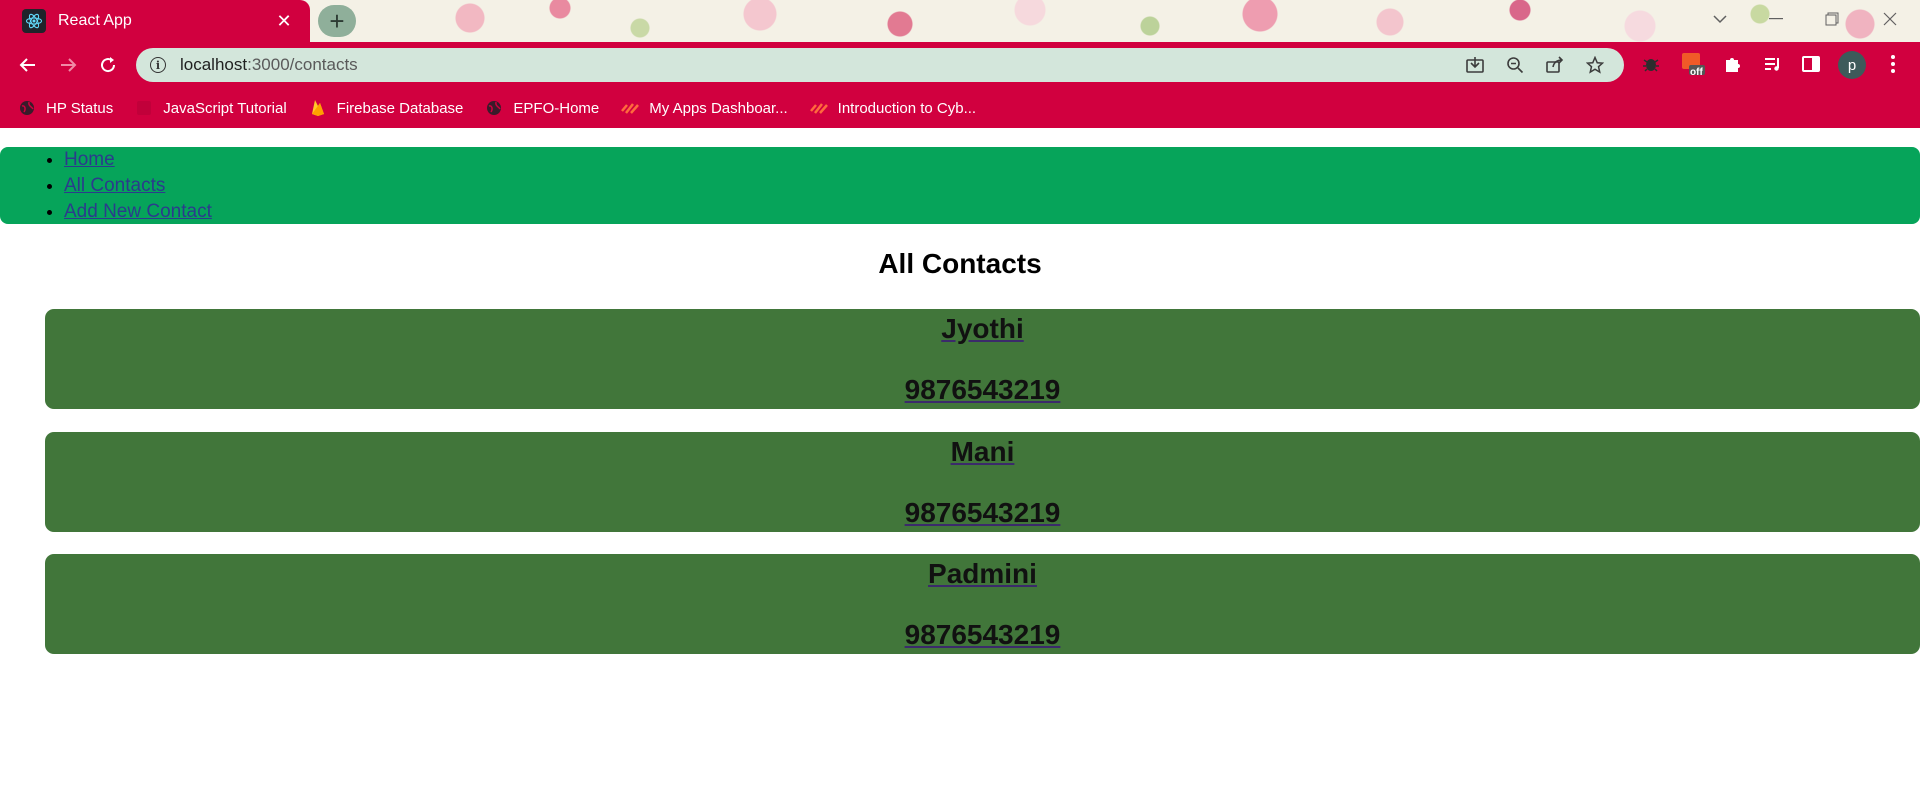  What do you see at coordinates (982, 329) in the screenshot?
I see `contact-name-link: Jyothi` at bounding box center [982, 329].